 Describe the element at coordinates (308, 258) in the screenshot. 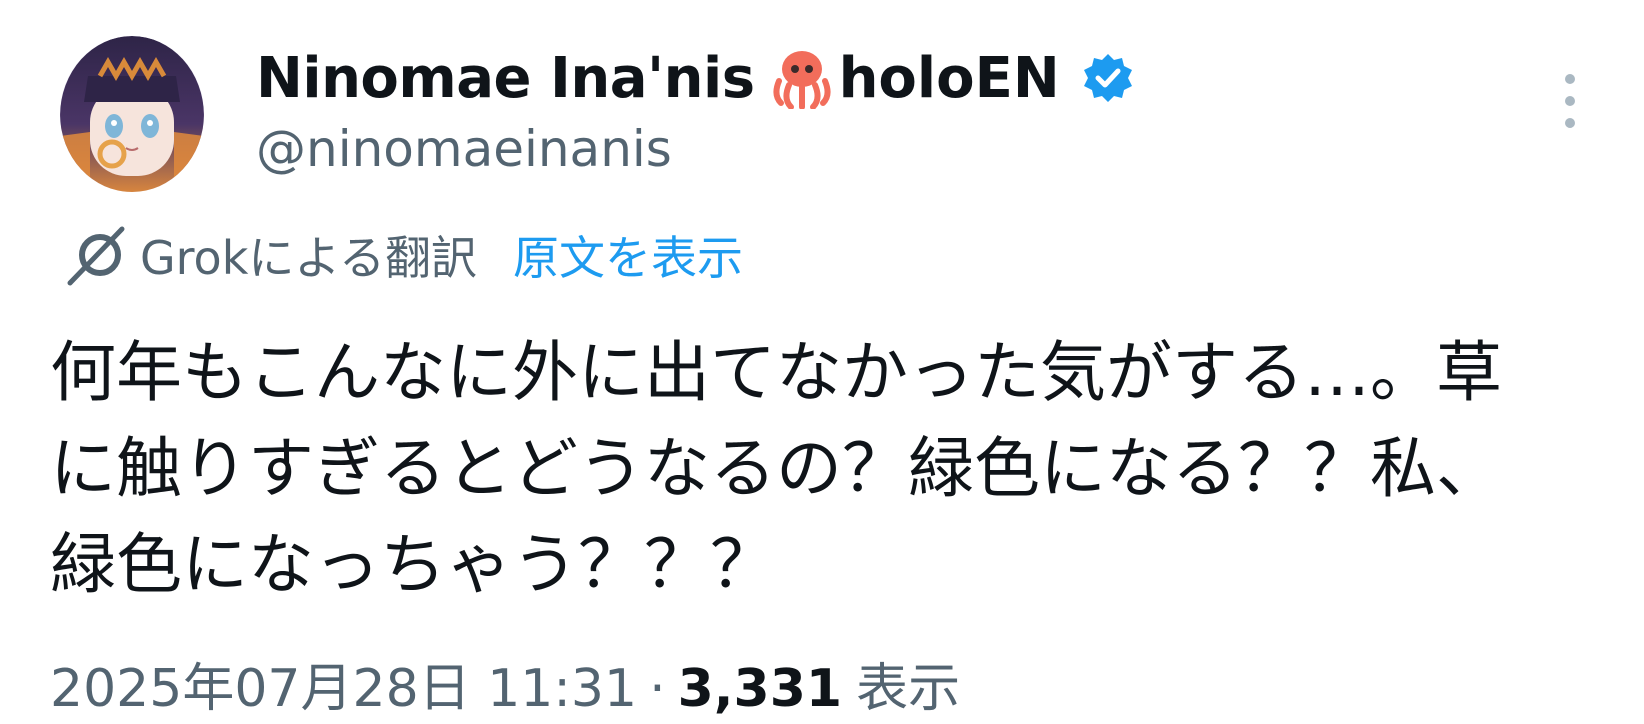

I see `grok-translation-label: Grokによる翻訳` at that location.